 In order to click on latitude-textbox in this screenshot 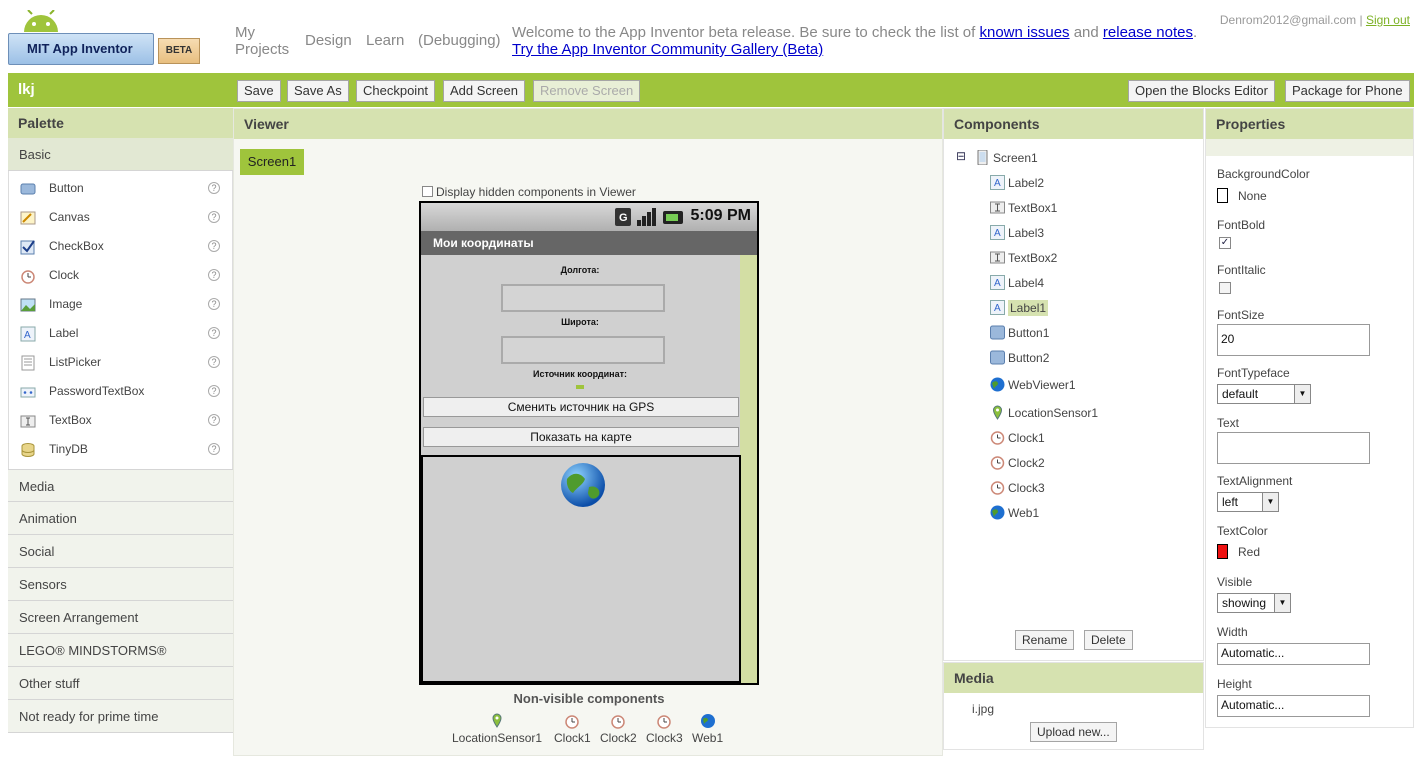, I will do `click(583, 350)`.